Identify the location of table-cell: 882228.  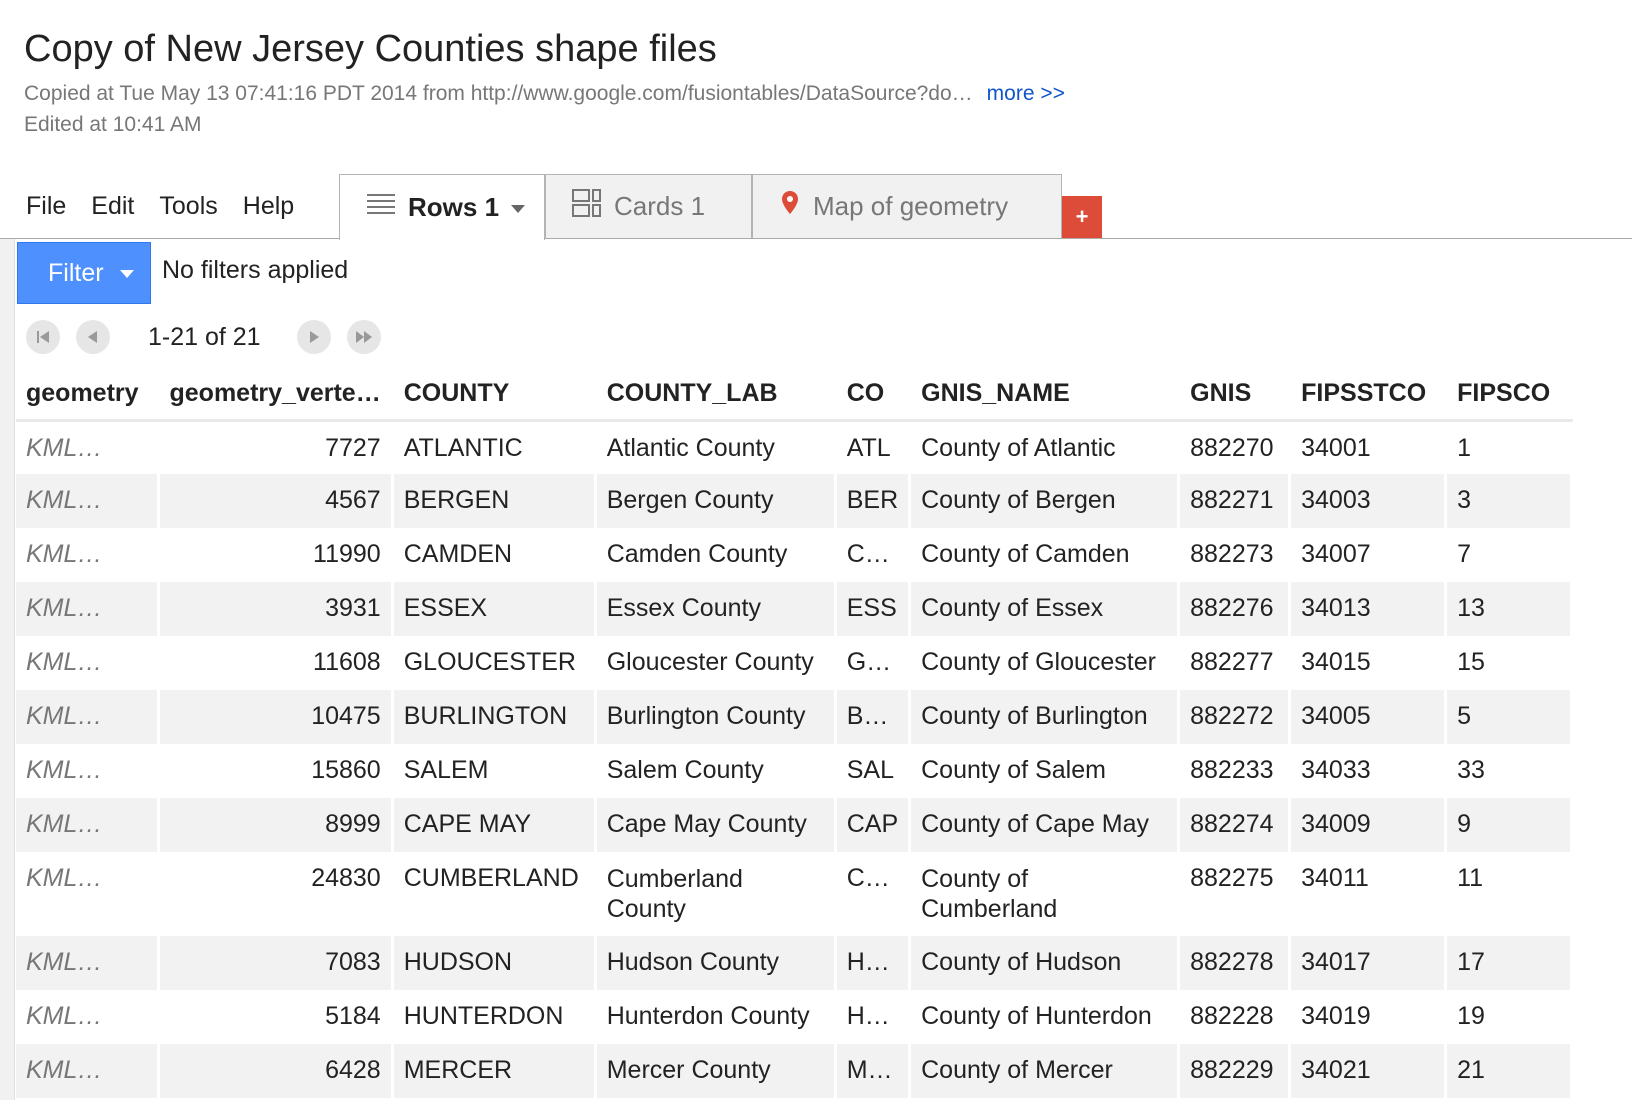
(1235, 1017).